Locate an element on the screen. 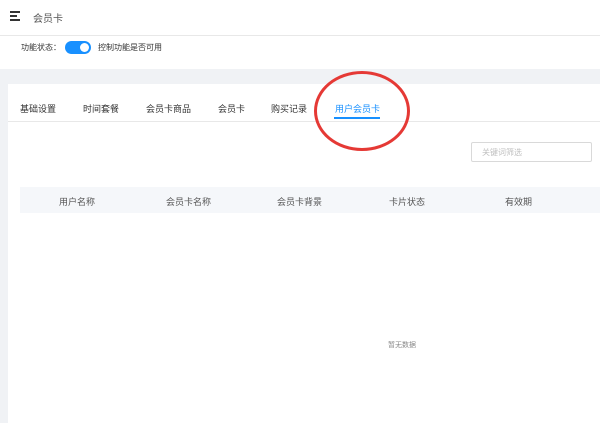 This screenshot has height=423, width=600. column-validity: 有效期 is located at coordinates (519, 203).